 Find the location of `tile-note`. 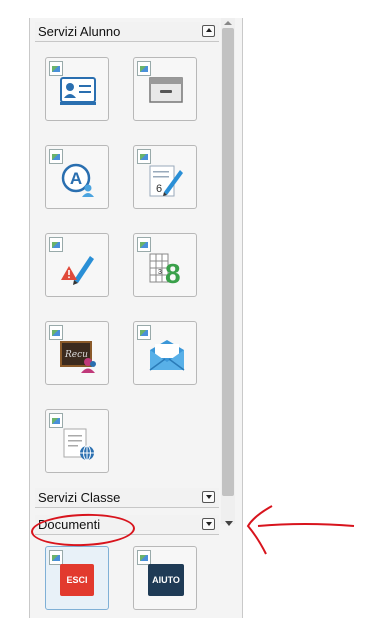

tile-note is located at coordinates (77, 265).